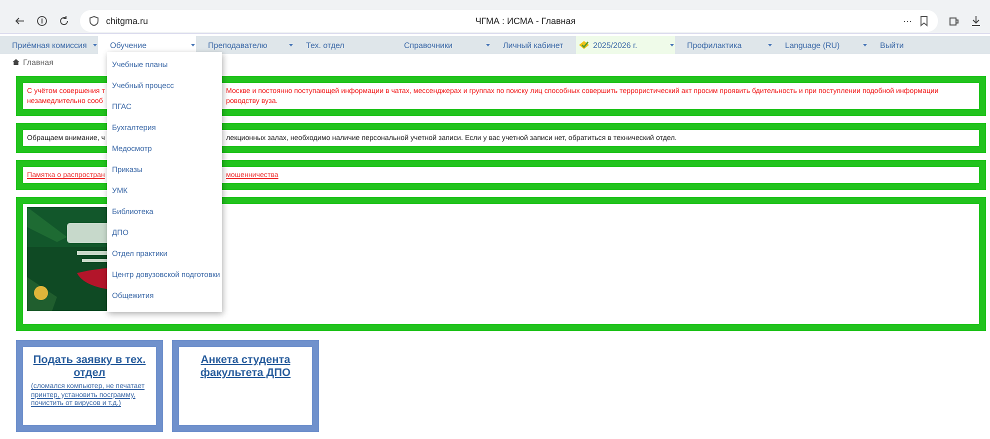 Image resolution: width=990 pixels, height=439 pixels. What do you see at coordinates (49, 45) in the screenshot?
I see `nav-item: Приёмная комиссия` at bounding box center [49, 45].